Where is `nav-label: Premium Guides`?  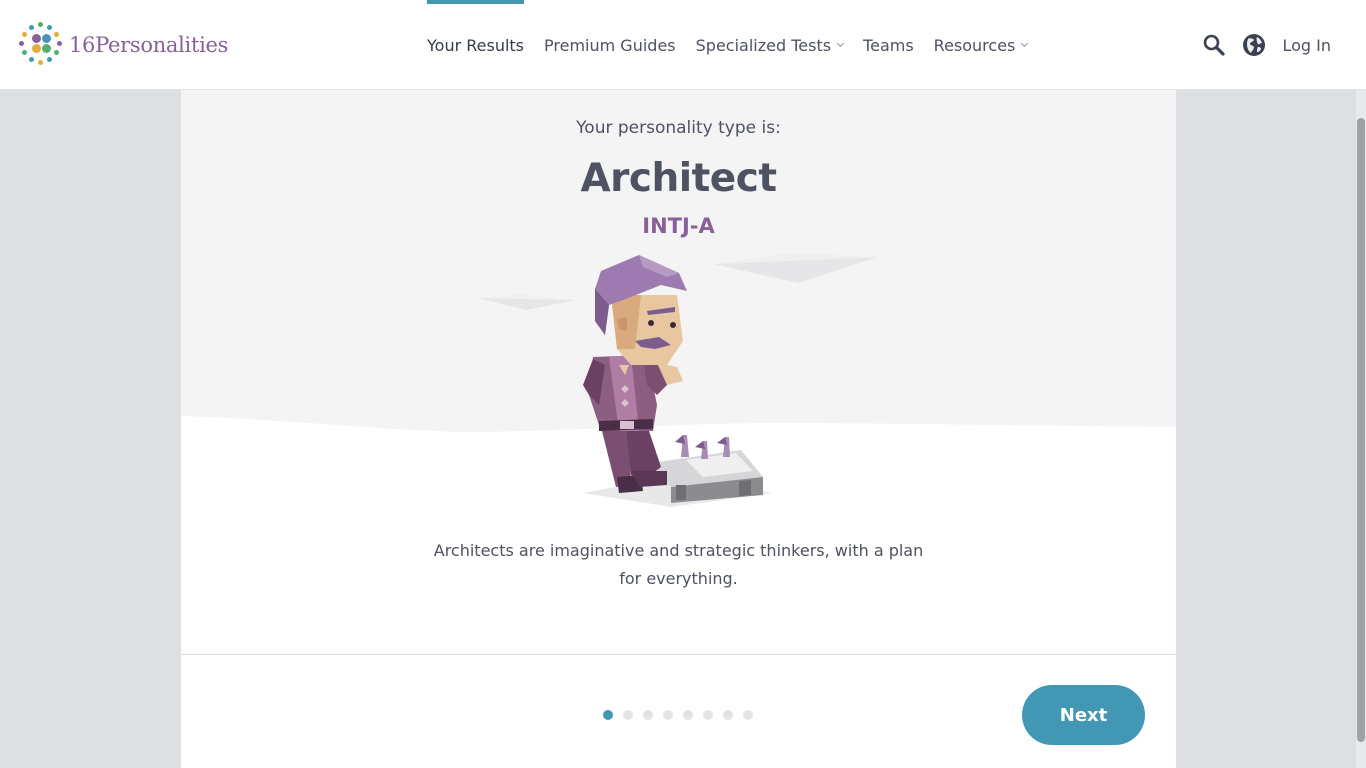
nav-label: Premium Guides is located at coordinates (610, 45).